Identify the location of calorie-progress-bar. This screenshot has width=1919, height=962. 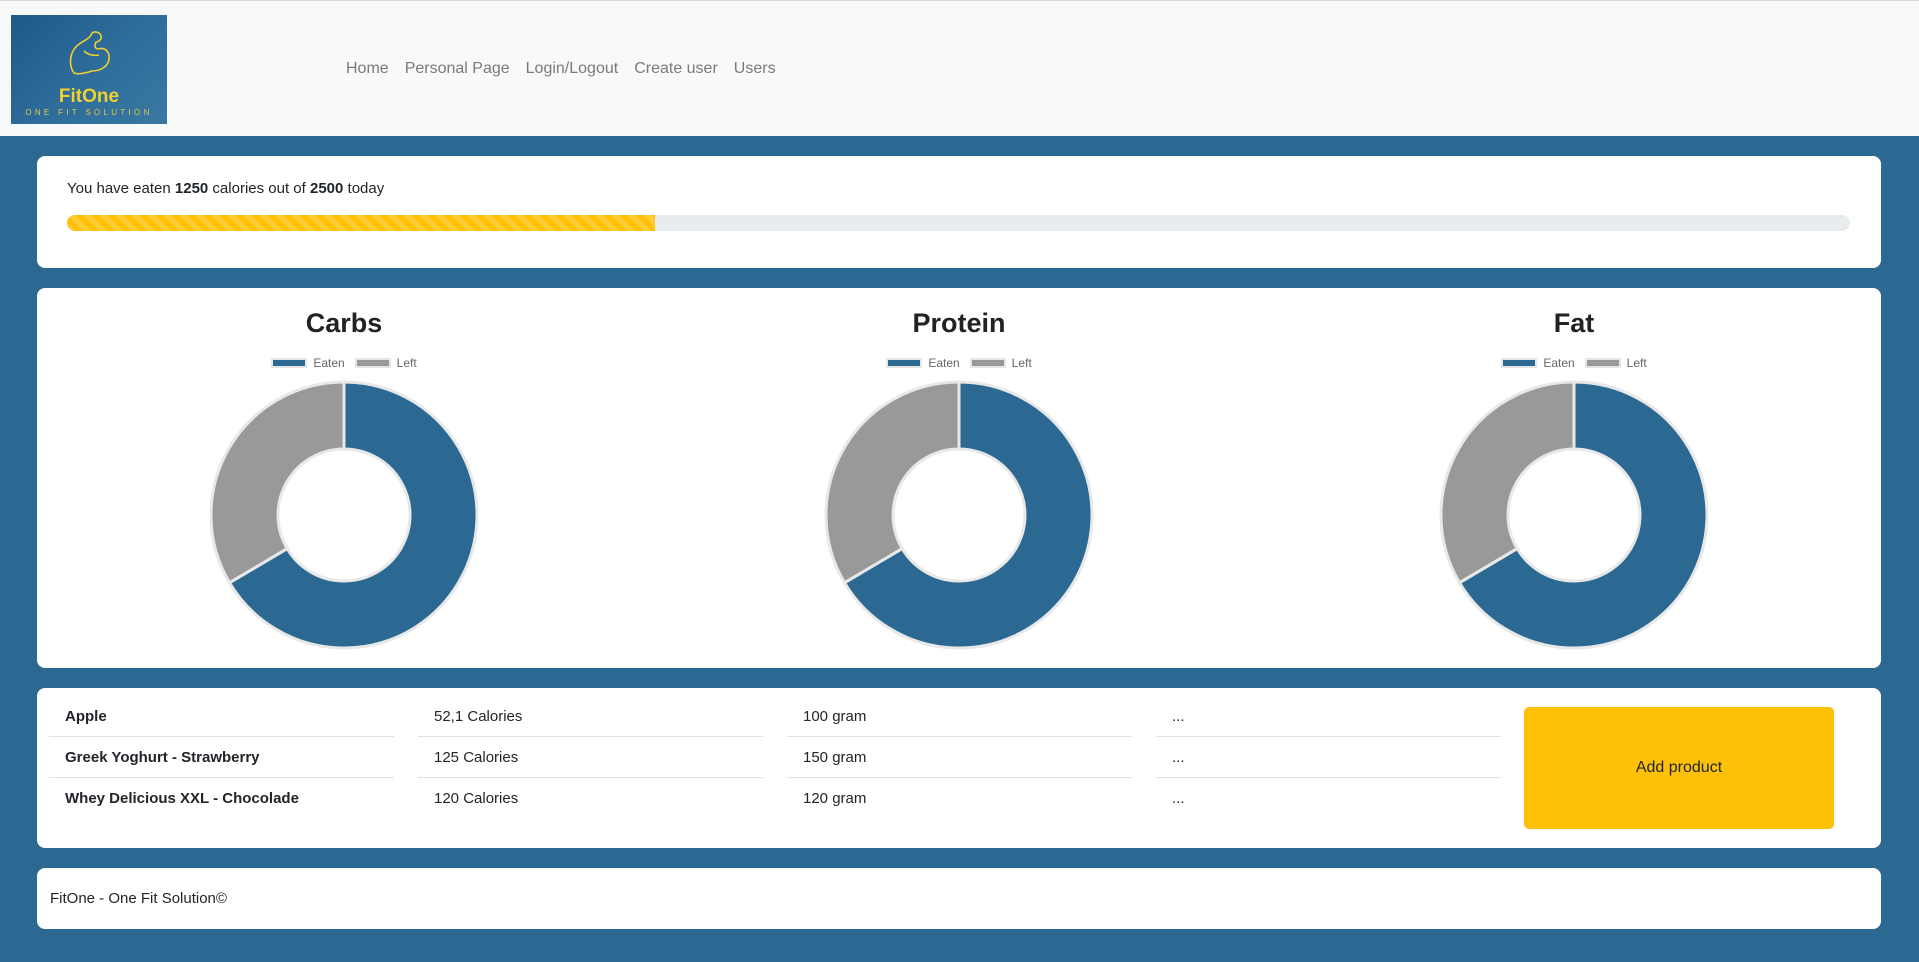
(958, 223).